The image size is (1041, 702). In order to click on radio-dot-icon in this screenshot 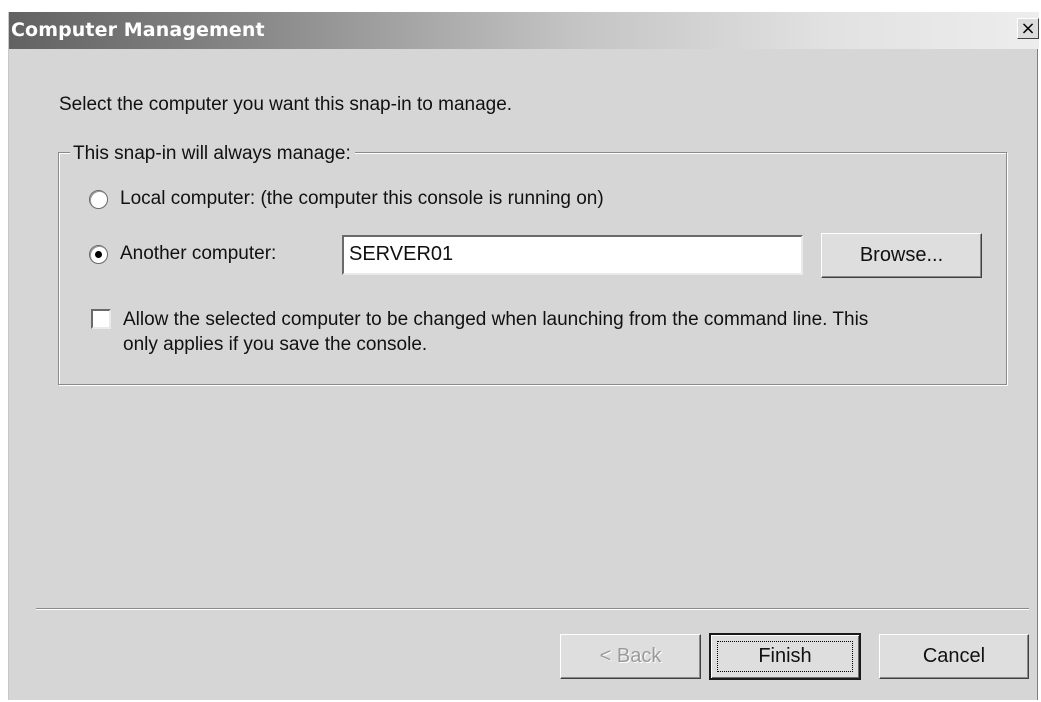, I will do `click(98, 254)`.